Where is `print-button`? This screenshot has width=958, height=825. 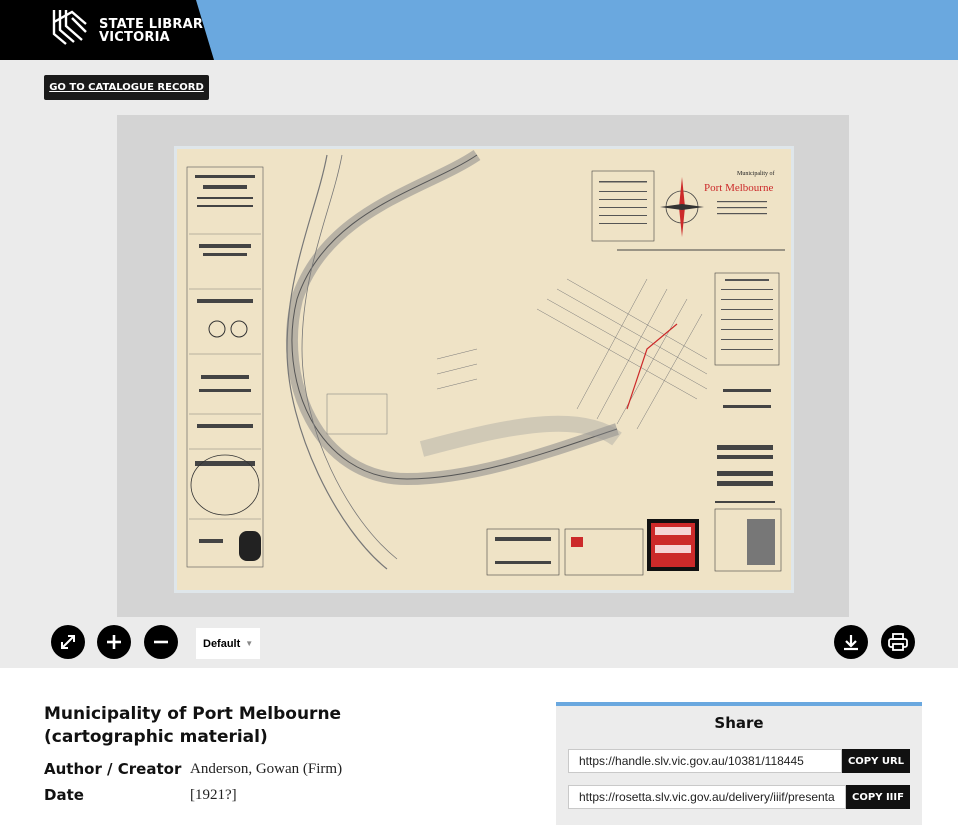 print-button is located at coordinates (898, 642).